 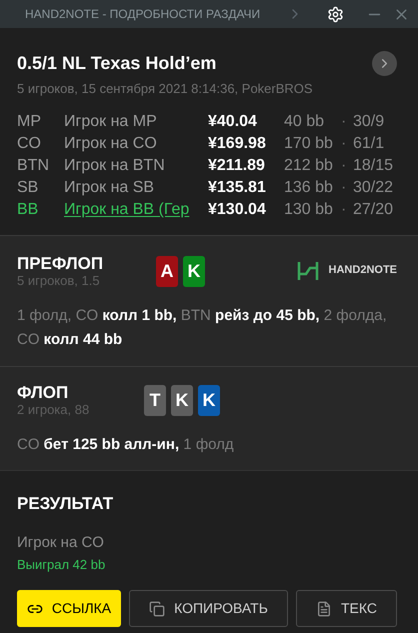 What do you see at coordinates (309, 210) in the screenshot?
I see `player-stack-bb: 130 bb` at bounding box center [309, 210].